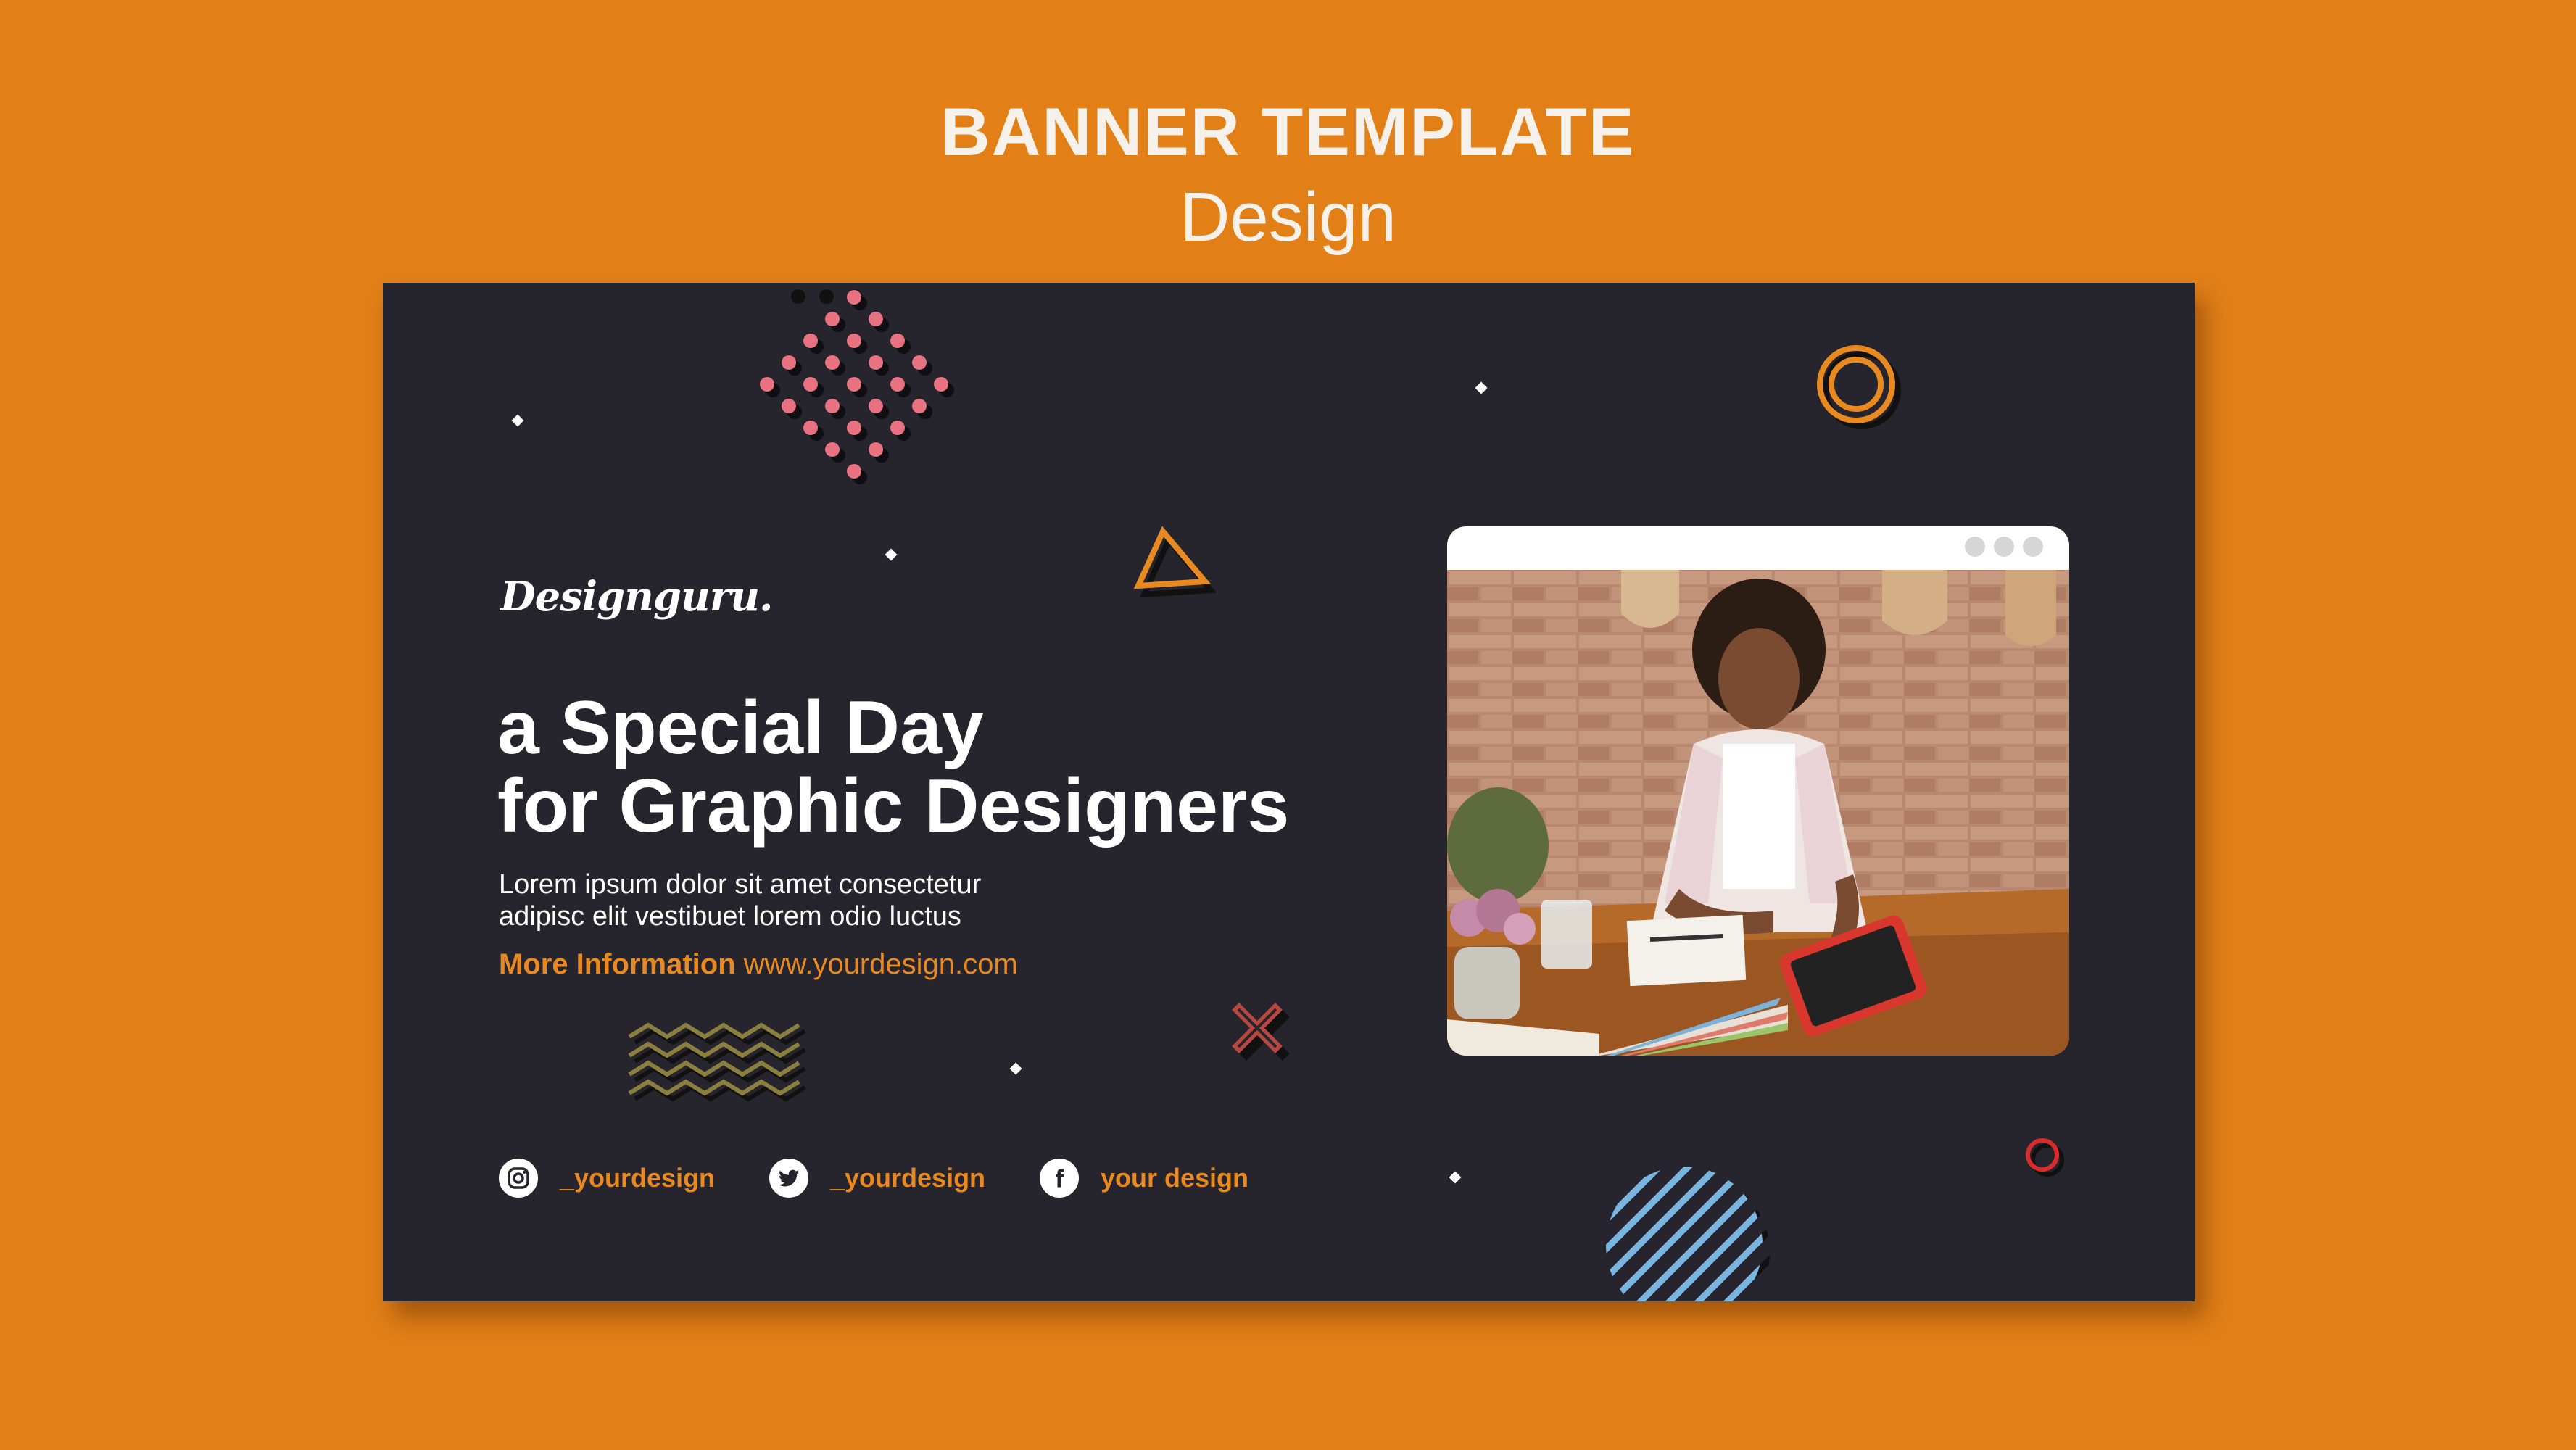 The image size is (2576, 1450). What do you see at coordinates (1288, 217) in the screenshot?
I see `page-subtitle: Design` at bounding box center [1288, 217].